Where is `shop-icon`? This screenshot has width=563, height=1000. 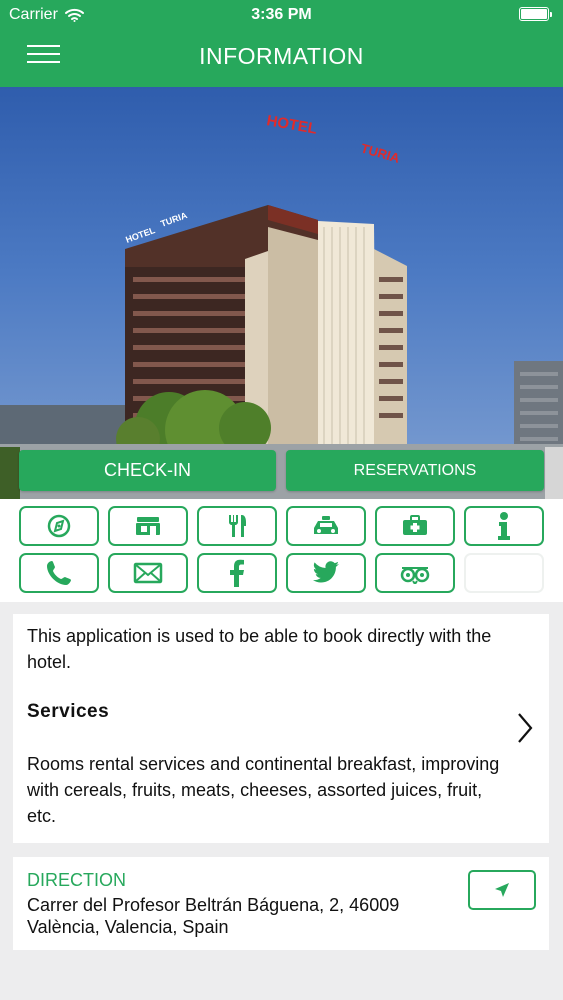 shop-icon is located at coordinates (148, 525).